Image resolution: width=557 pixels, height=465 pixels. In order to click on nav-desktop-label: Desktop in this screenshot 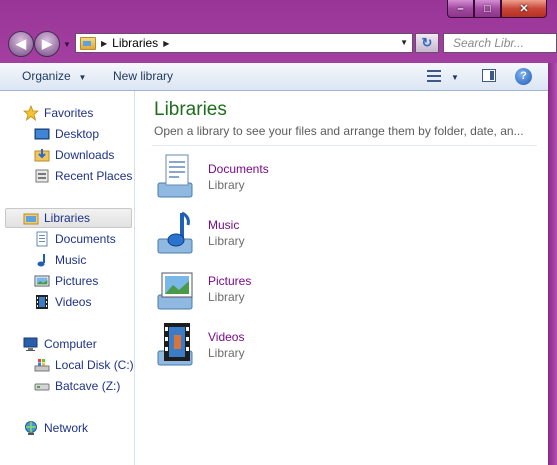, I will do `click(77, 134)`.